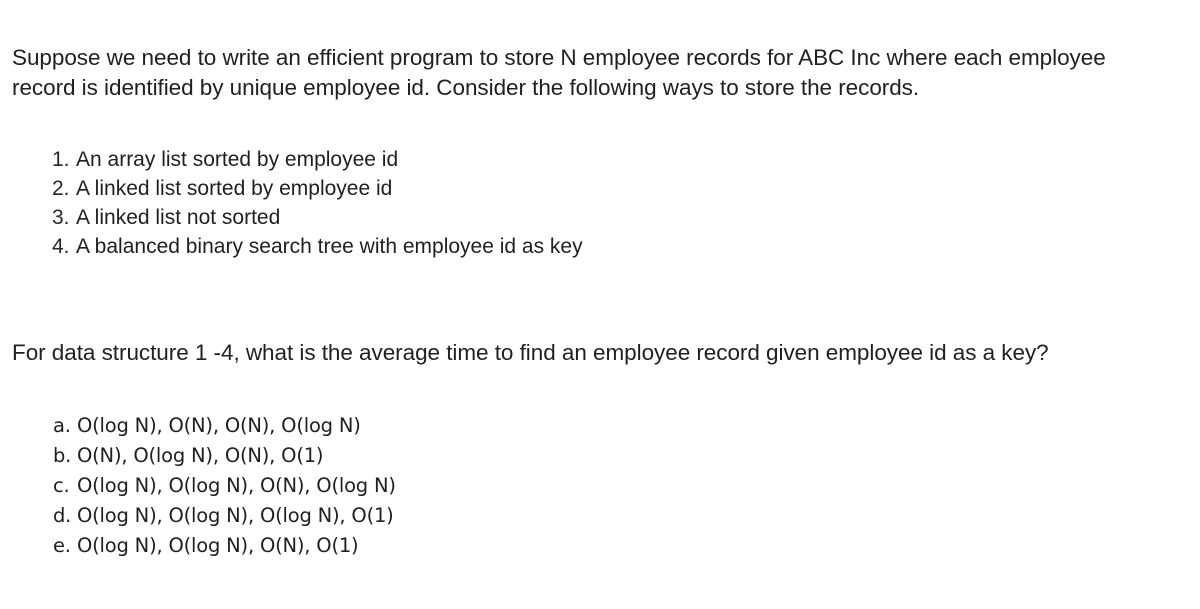 The width and height of the screenshot is (1200, 609). I want to click on answer-option-marker: c., so click(61, 485).